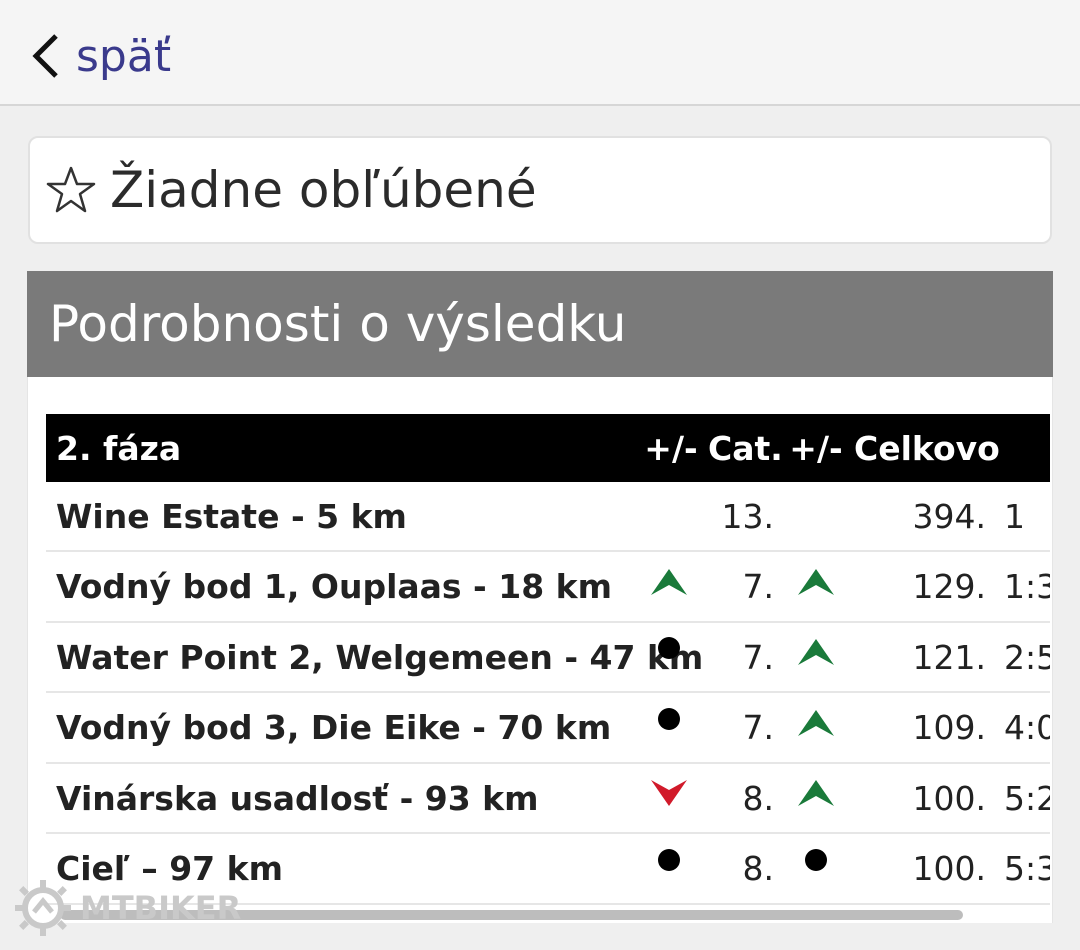 The height and width of the screenshot is (950, 1080). Describe the element at coordinates (1027, 798) in the screenshot. I see `row-time: 5:2` at that location.